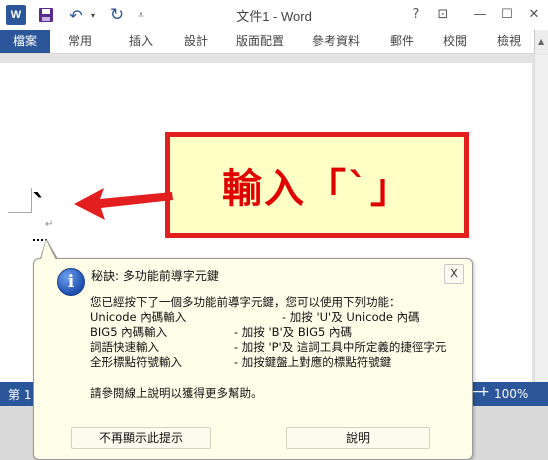 The image size is (548, 460). Describe the element at coordinates (16, 15) in the screenshot. I see `word-app-icon: W` at that location.